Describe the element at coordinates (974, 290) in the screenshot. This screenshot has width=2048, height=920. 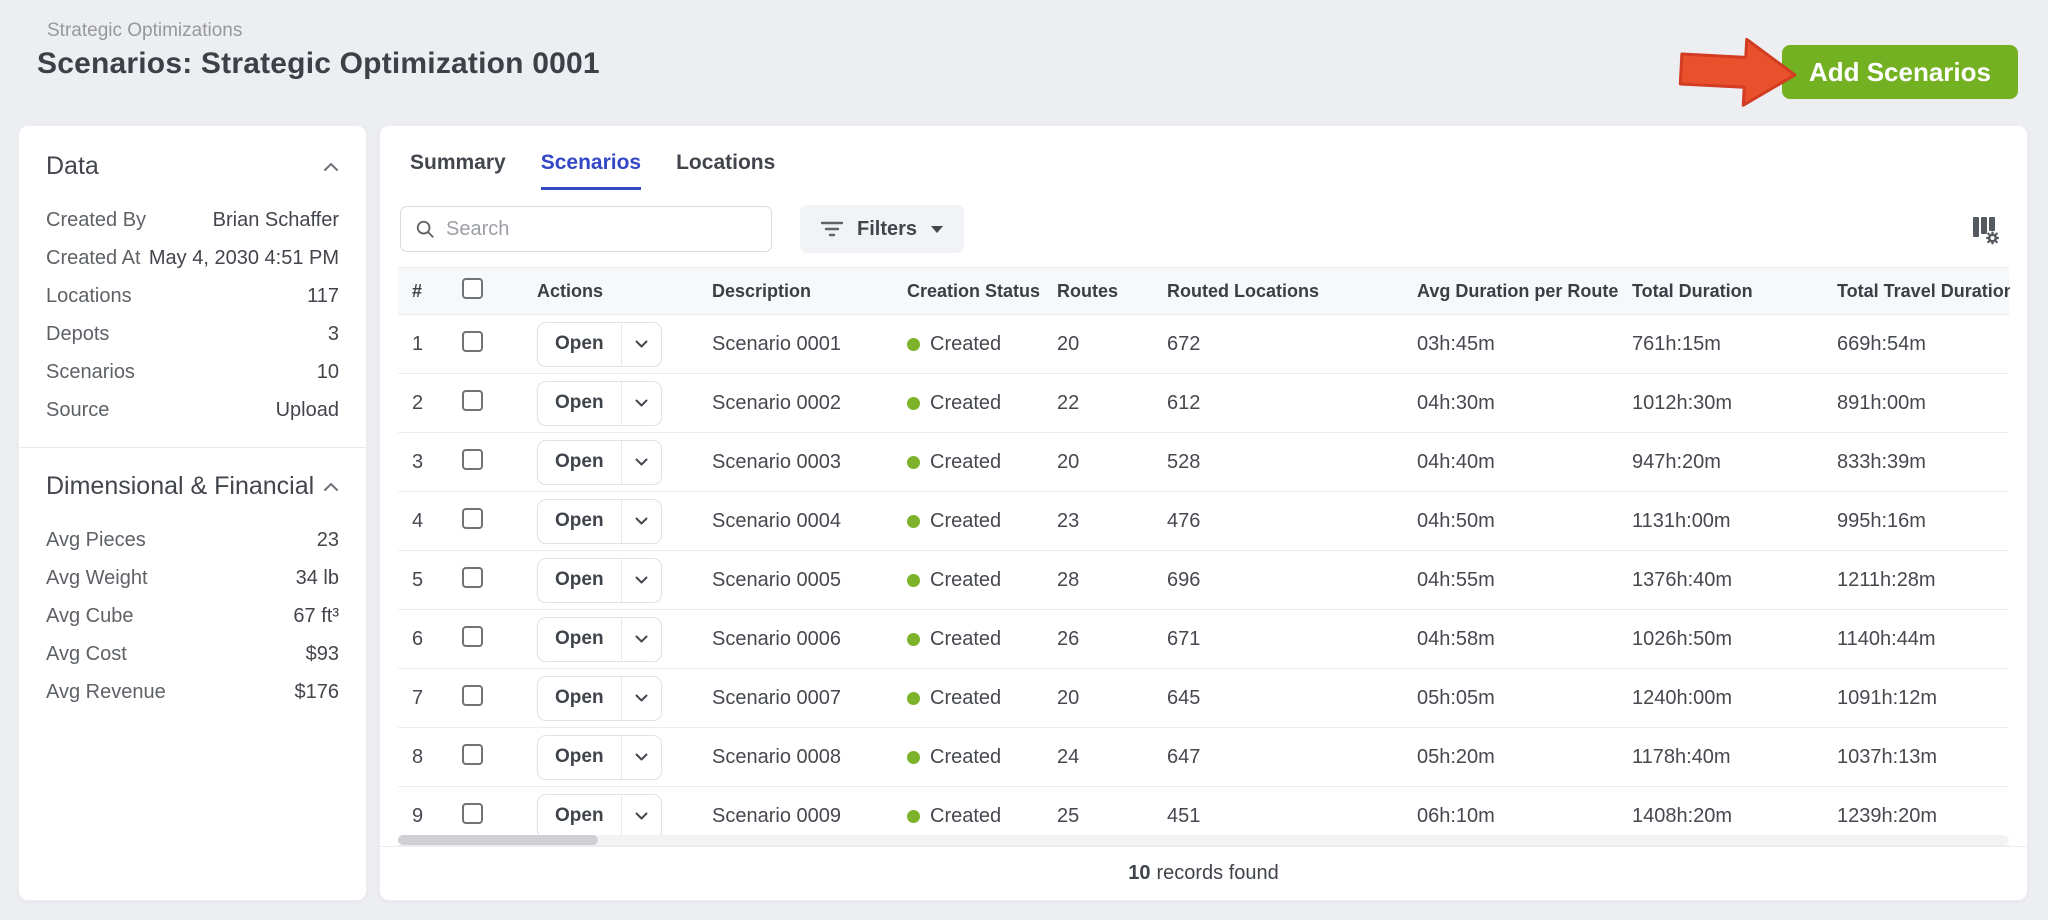
I see `column-header-creation-status: Creation Status` at that location.